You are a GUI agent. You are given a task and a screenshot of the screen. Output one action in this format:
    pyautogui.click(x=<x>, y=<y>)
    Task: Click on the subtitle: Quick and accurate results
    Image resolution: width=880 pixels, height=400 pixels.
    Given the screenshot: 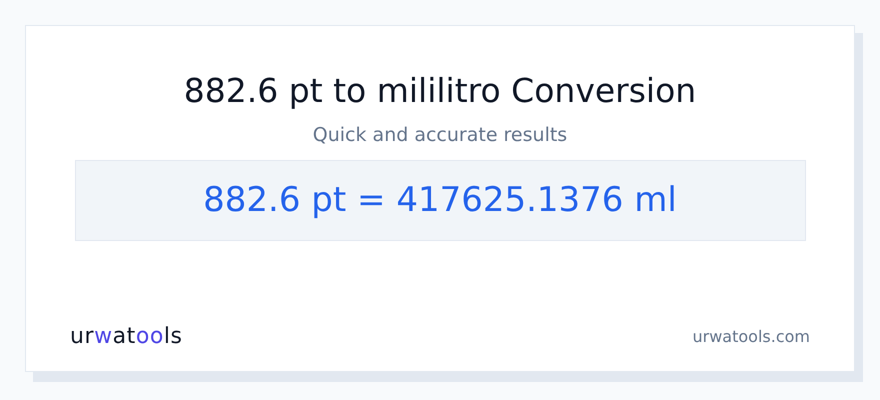 What is the action you would take?
    pyautogui.click(x=440, y=135)
    